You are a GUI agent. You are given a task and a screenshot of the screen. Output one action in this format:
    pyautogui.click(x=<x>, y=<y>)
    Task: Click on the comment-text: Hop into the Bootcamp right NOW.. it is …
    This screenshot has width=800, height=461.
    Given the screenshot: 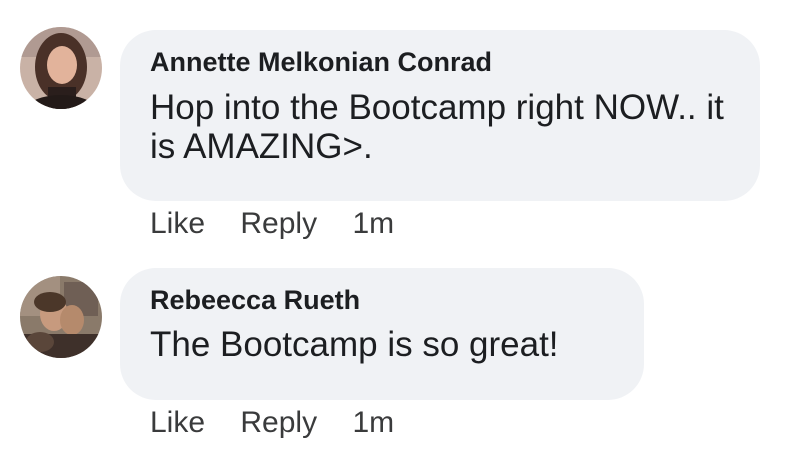 What is the action you would take?
    pyautogui.click(x=437, y=127)
    